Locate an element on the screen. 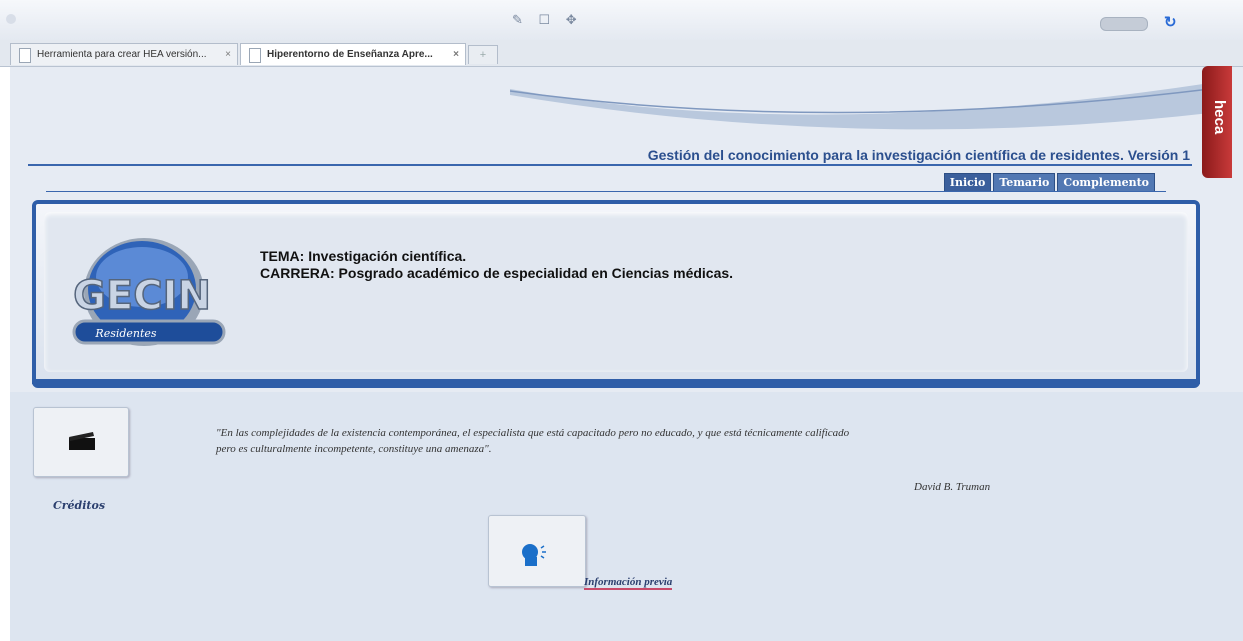 This screenshot has width=1243, height=641. reload-icon: ↻ is located at coordinates (1170, 22).